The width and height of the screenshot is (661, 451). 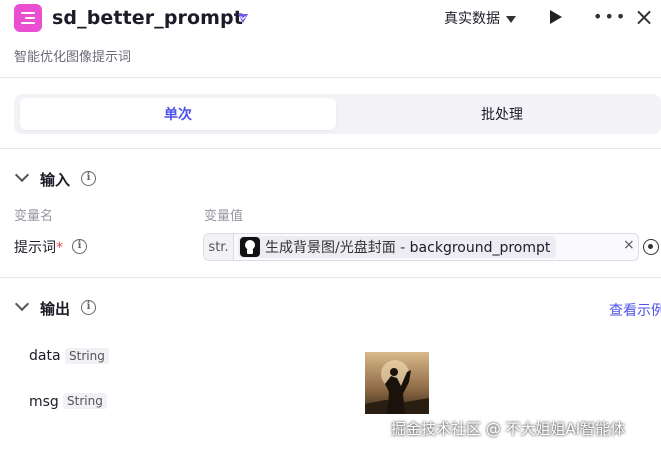 I want to click on header-divider, so click(x=330, y=77).